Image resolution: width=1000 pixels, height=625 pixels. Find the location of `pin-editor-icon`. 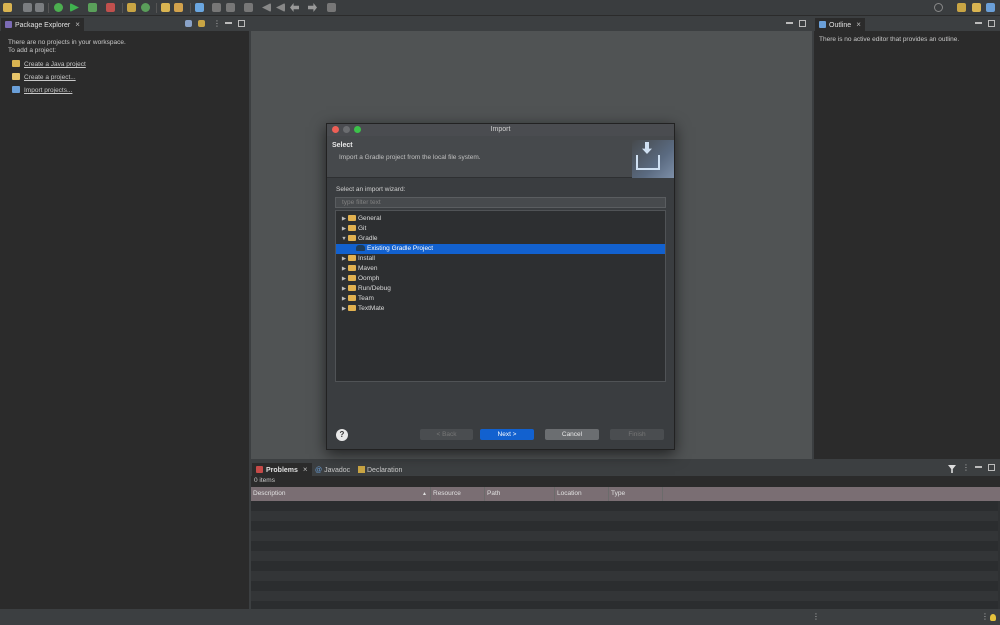

pin-editor-icon is located at coordinates (331, 7).